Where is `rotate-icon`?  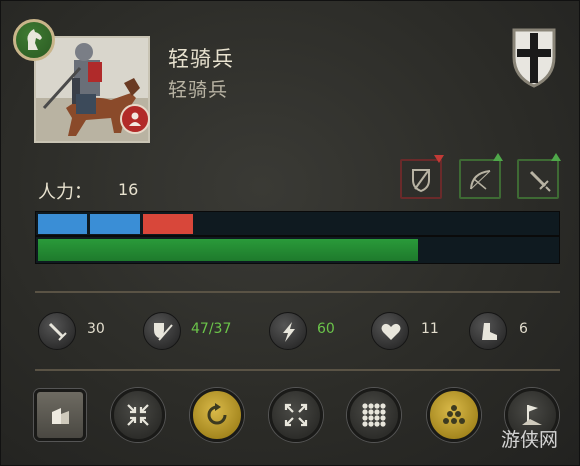 rotate-icon is located at coordinates (217, 414).